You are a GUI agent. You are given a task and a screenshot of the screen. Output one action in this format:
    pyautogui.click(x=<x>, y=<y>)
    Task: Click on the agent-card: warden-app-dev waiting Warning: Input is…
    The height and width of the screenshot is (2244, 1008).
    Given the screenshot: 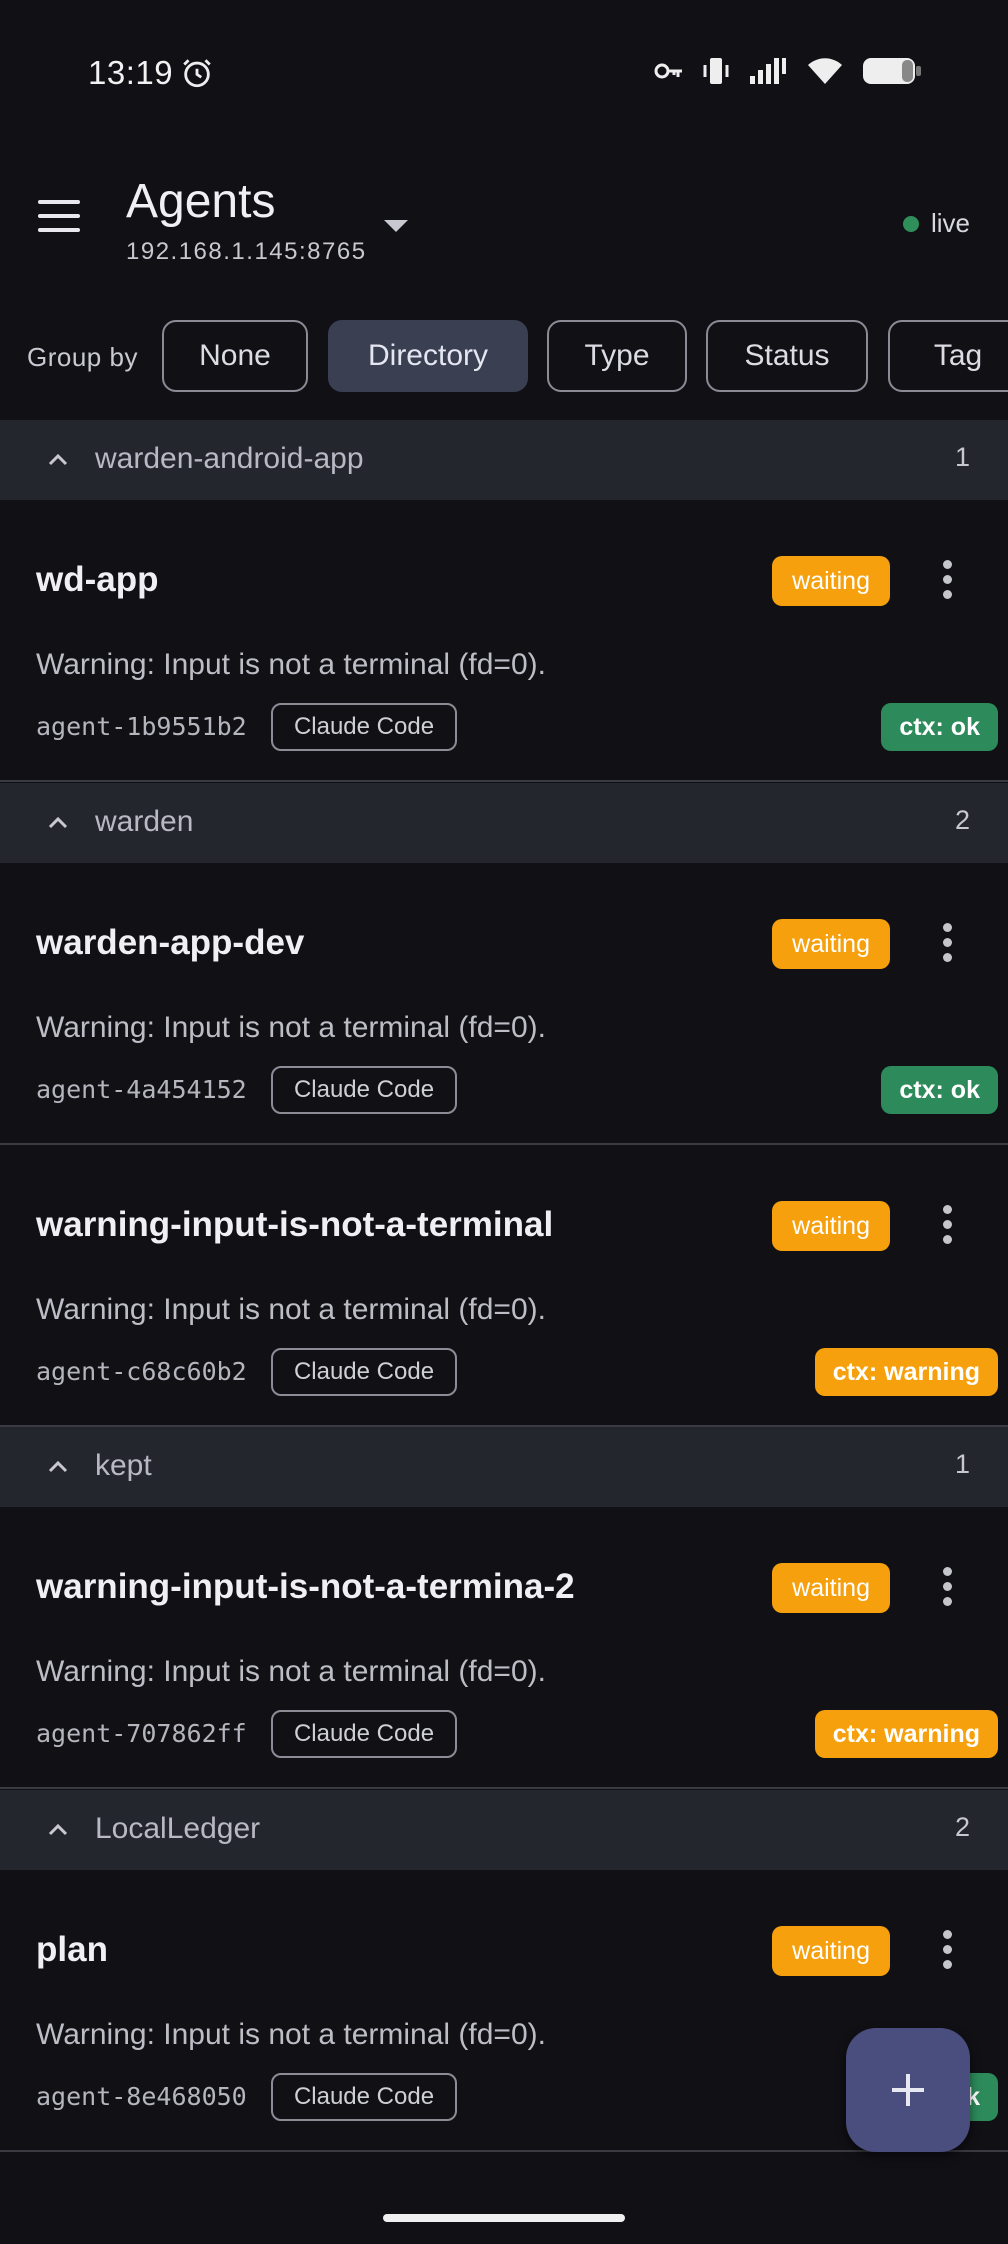 What is the action you would take?
    pyautogui.click(x=504, y=1004)
    